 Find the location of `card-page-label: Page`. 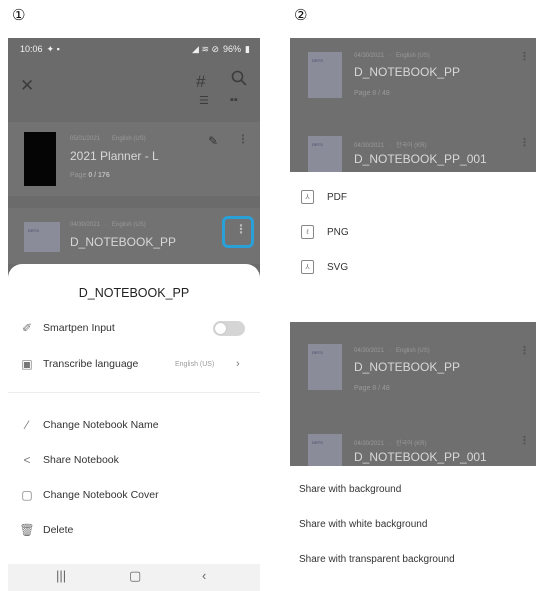

card-page-label: Page is located at coordinates (78, 175).